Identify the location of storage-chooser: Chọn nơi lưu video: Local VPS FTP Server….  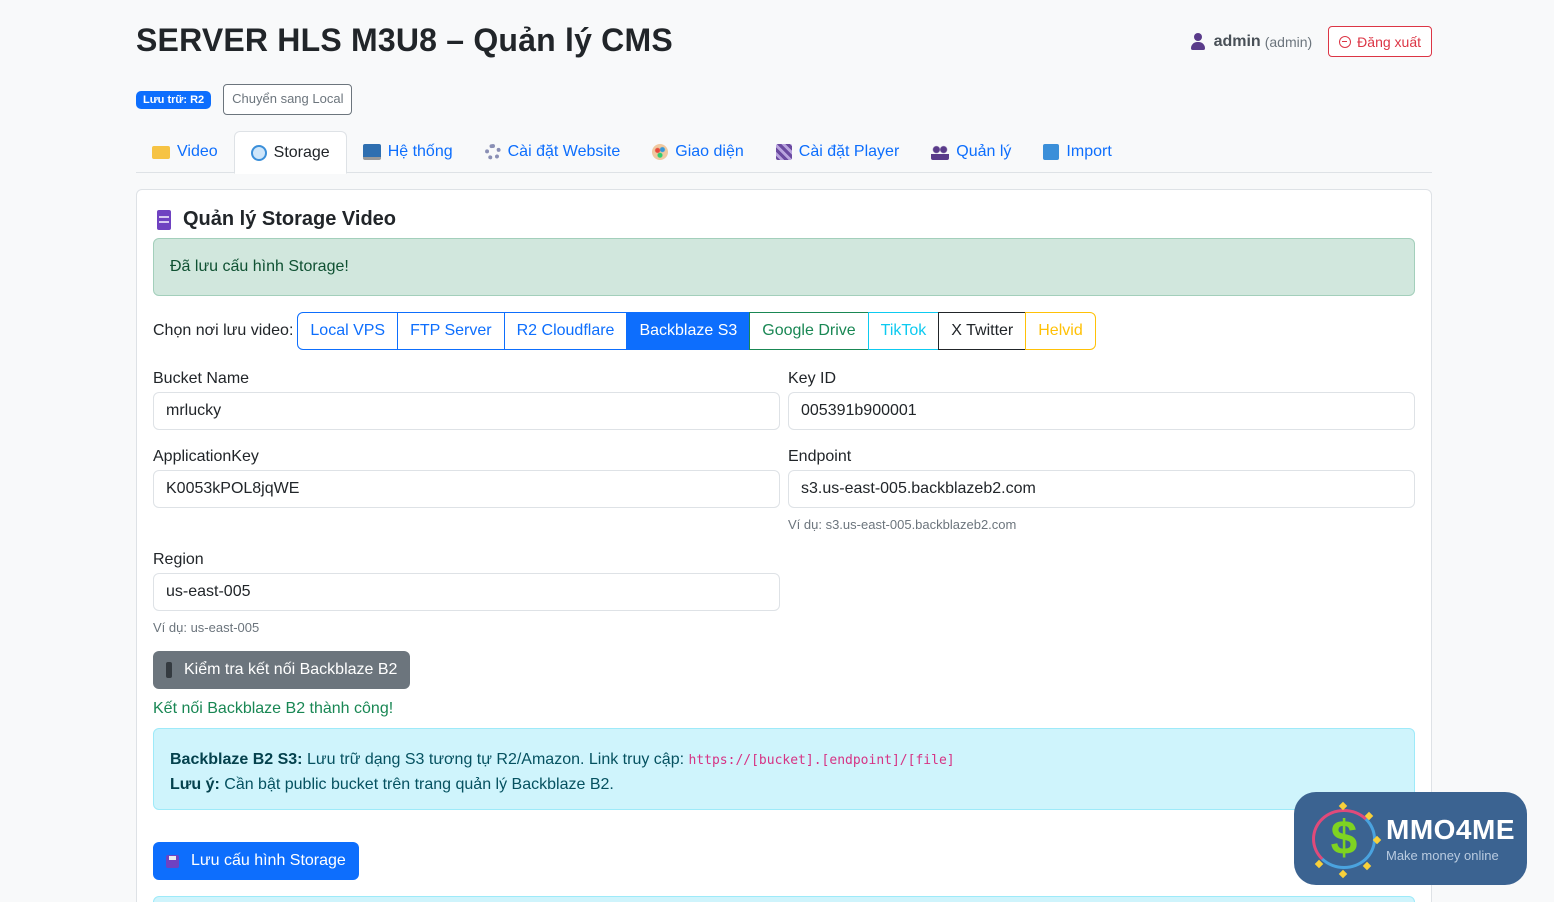
(624, 331).